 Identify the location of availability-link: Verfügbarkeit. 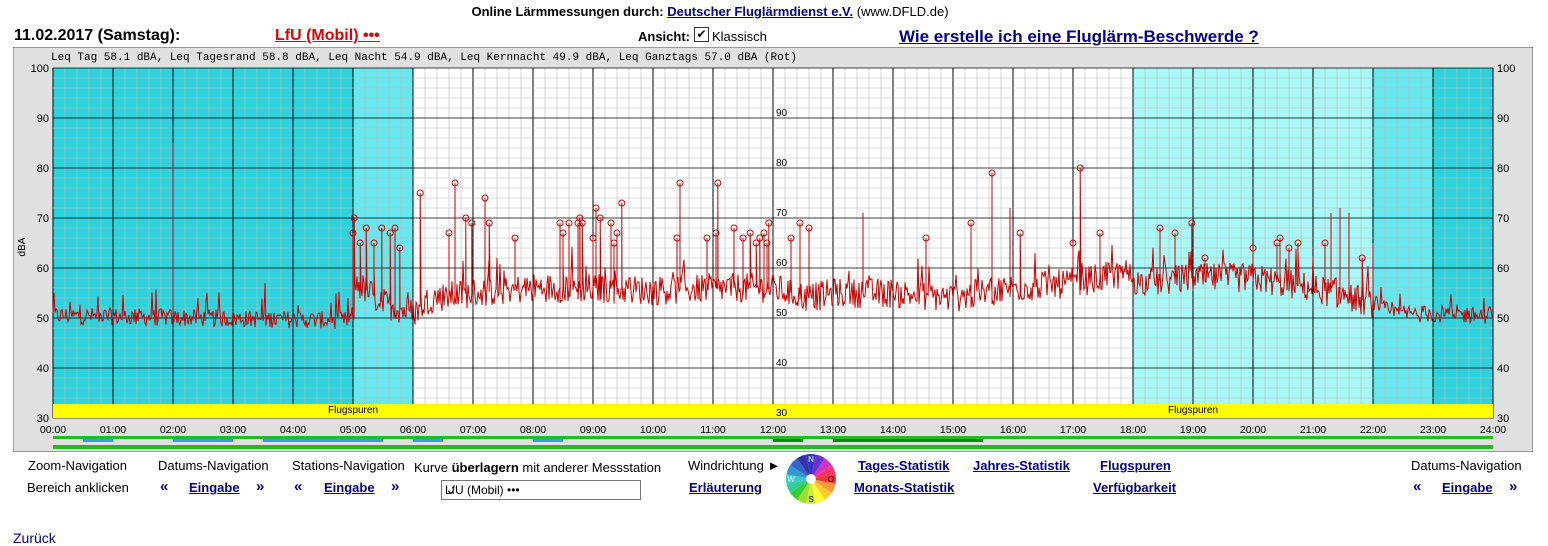
(1134, 487).